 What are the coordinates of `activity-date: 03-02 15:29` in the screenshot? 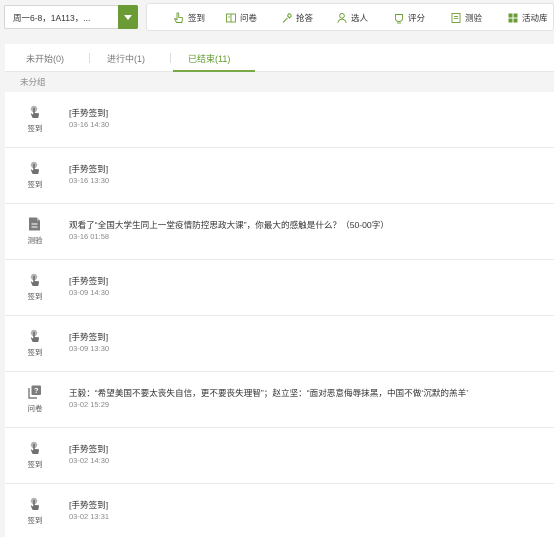 It's located at (89, 404).